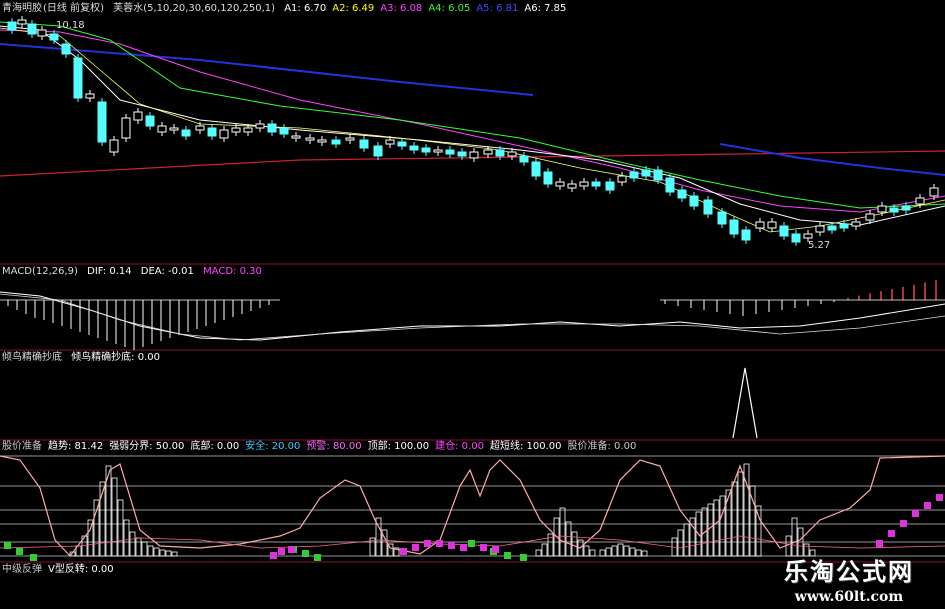  I want to click on ma-label: A6: 7.85, so click(545, 8).